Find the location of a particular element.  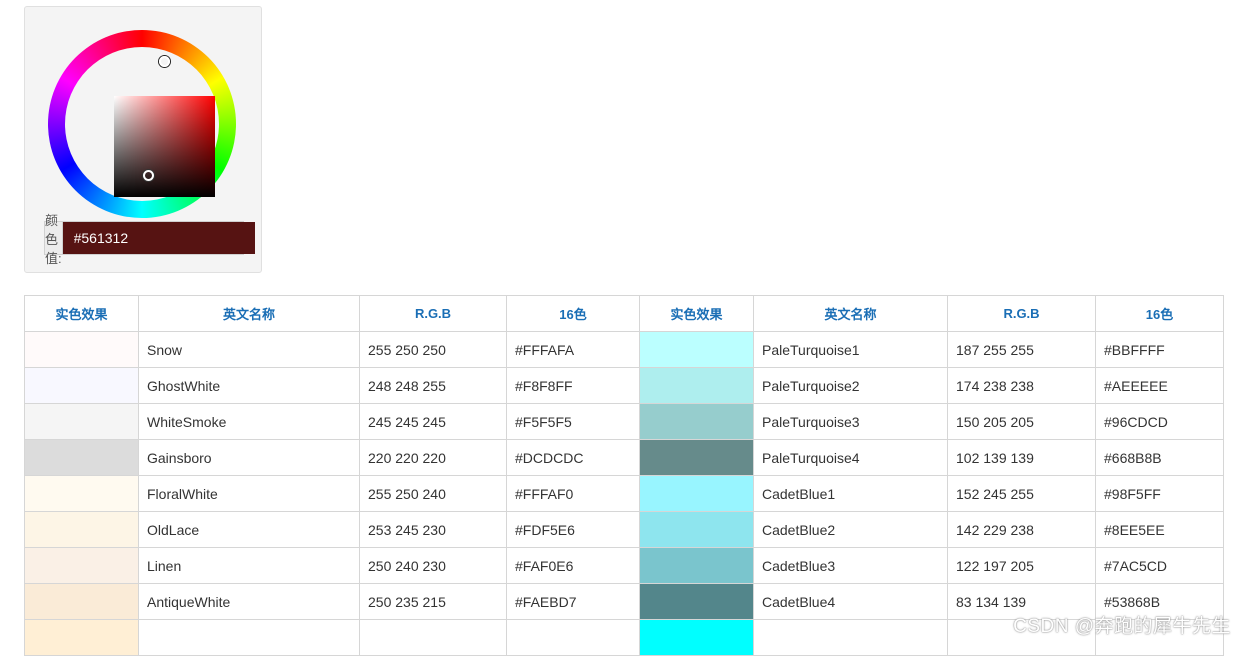

color-name-cell: FloralWhite is located at coordinates (249, 493).